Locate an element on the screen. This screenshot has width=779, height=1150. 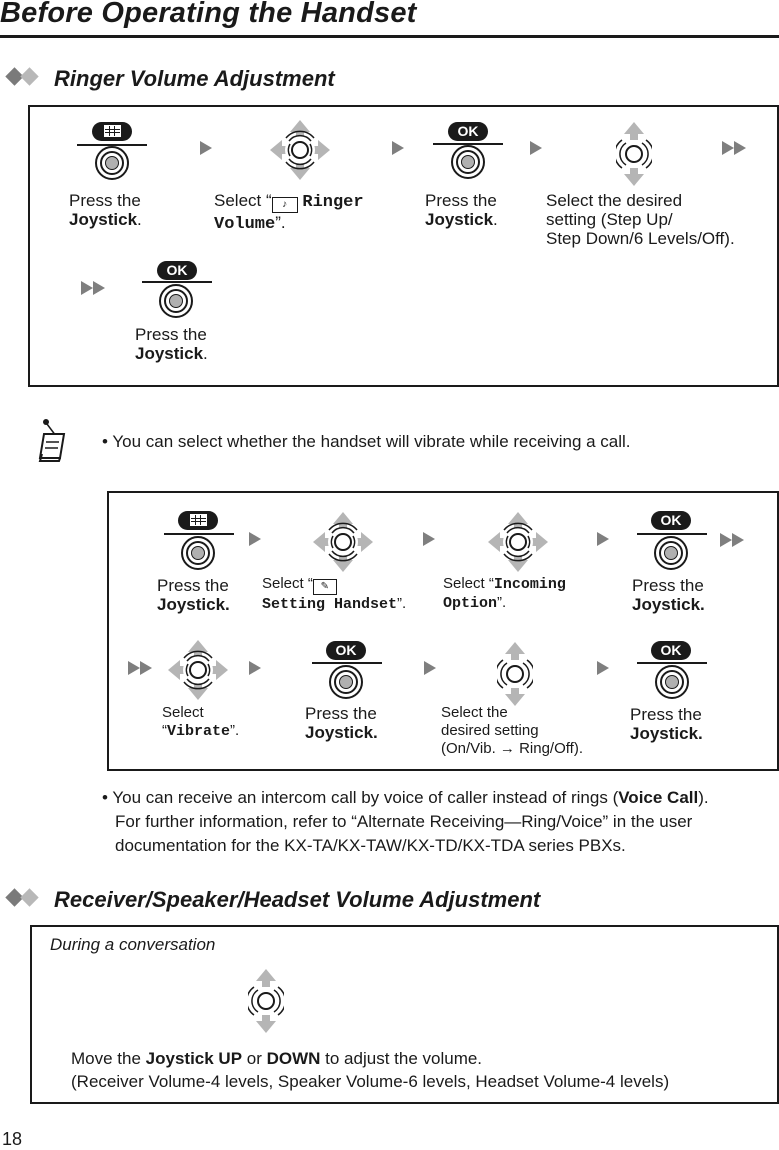
page-title: Before Operating the Handset is located at coordinates (208, 14).